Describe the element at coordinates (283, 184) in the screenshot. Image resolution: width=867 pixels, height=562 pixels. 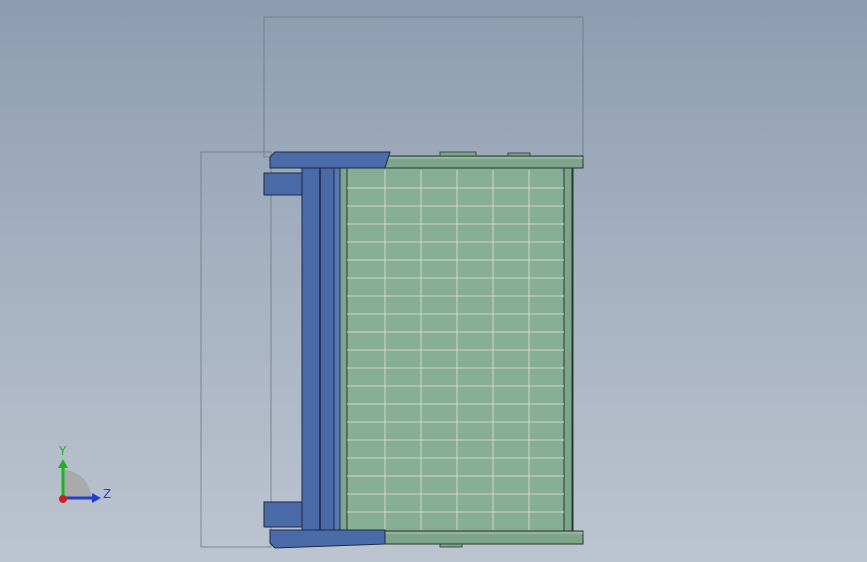
I see `top-flange` at that location.